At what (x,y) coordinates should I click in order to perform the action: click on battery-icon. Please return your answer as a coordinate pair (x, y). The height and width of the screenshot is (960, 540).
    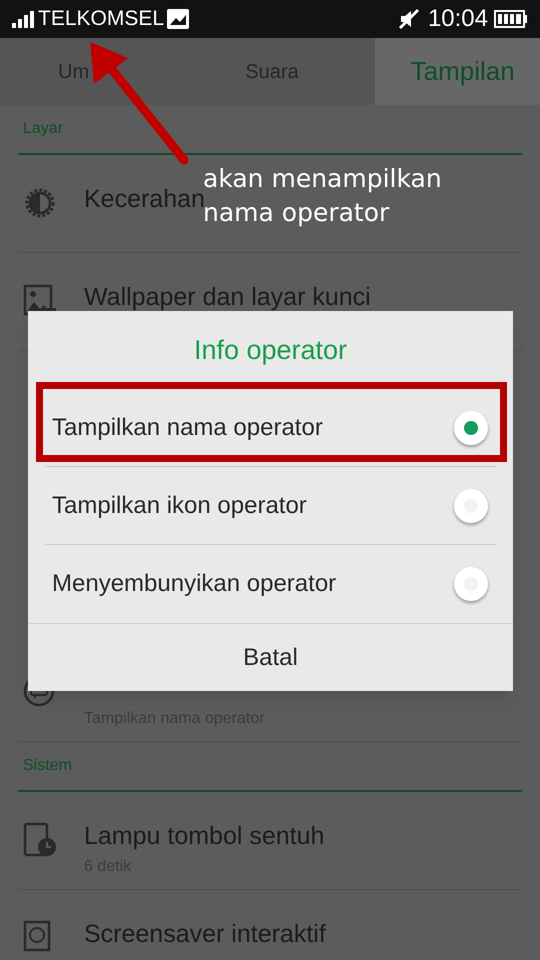
    Looking at the image, I should click on (511, 19).